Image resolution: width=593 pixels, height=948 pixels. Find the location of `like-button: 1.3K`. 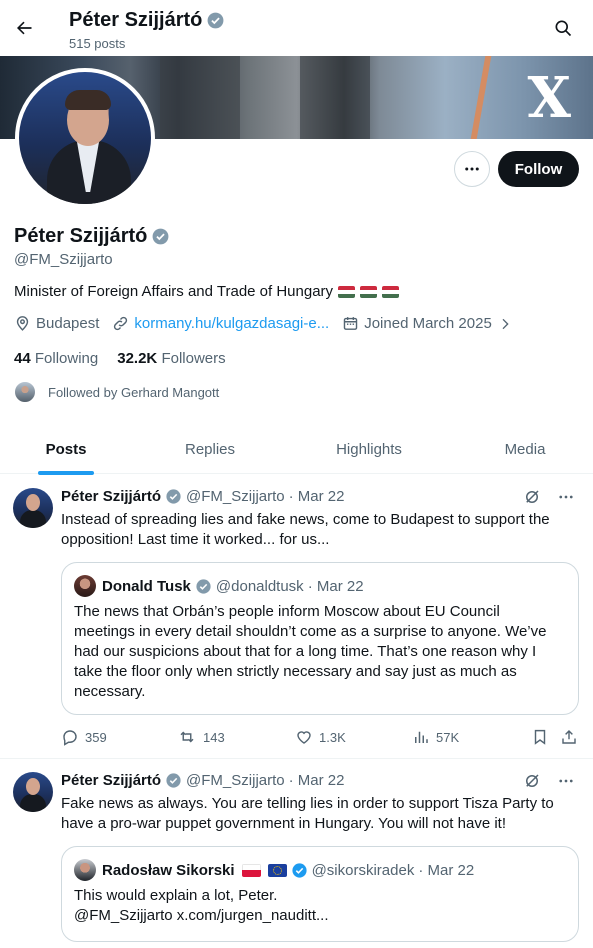

like-button: 1.3K is located at coordinates (320, 737).